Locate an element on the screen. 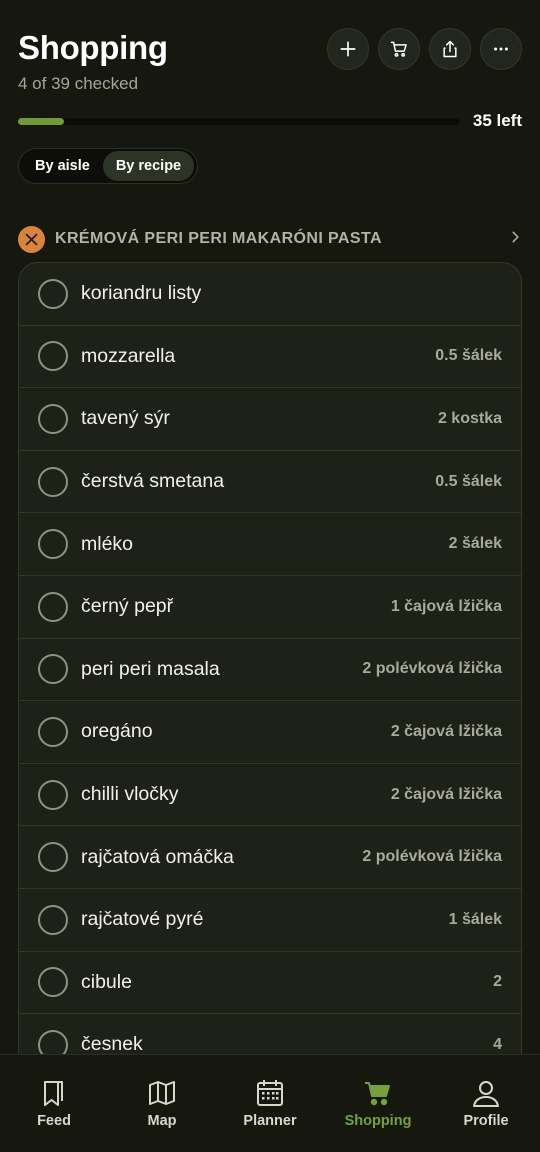 The width and height of the screenshot is (540, 1152). list-item: rajčatové pyré 1 šálek is located at coordinates (270, 920).